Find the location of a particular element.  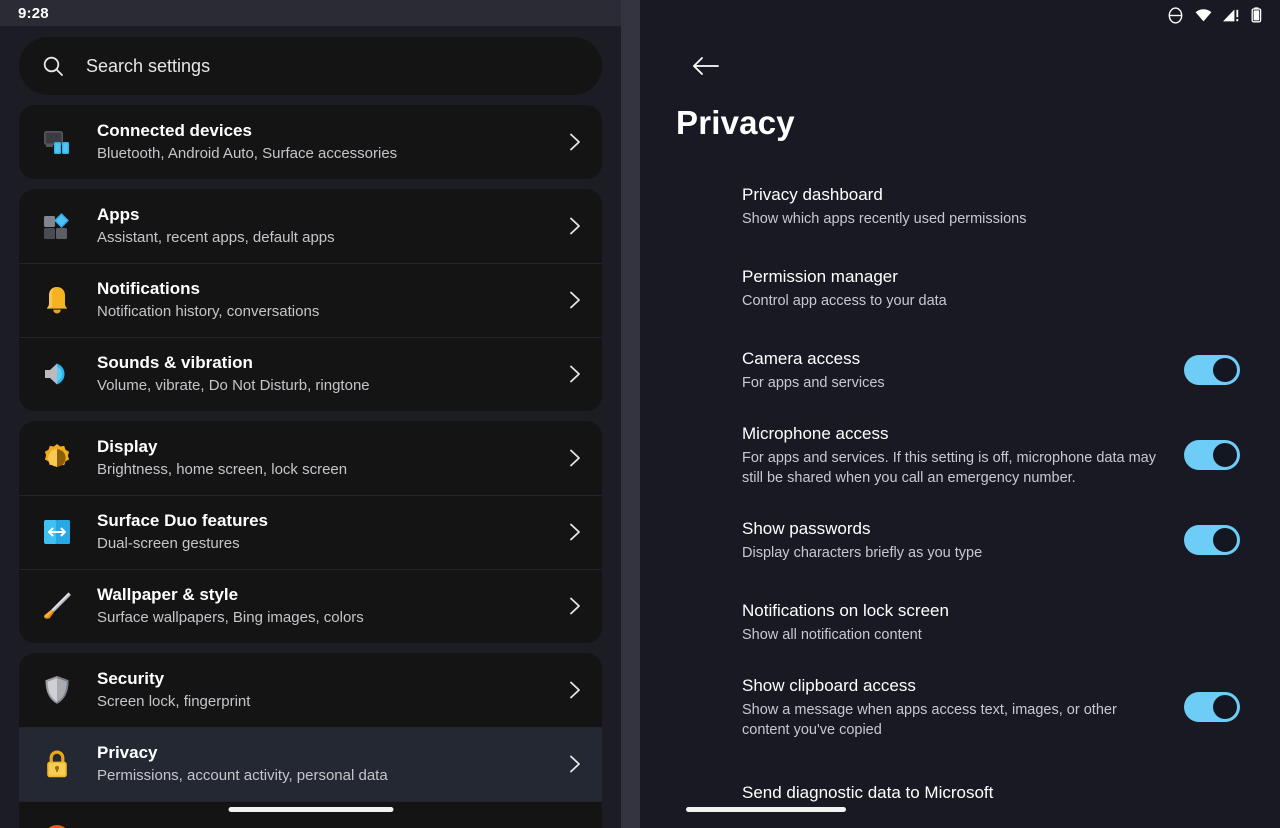

cellular-signal-warning-icon is located at coordinates (1231, 15).